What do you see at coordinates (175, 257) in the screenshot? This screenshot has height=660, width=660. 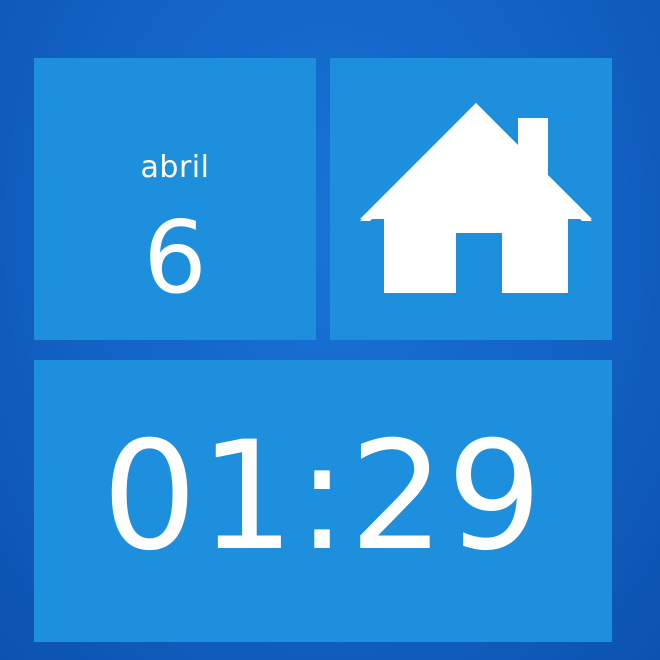 I see `day-number: 6` at bounding box center [175, 257].